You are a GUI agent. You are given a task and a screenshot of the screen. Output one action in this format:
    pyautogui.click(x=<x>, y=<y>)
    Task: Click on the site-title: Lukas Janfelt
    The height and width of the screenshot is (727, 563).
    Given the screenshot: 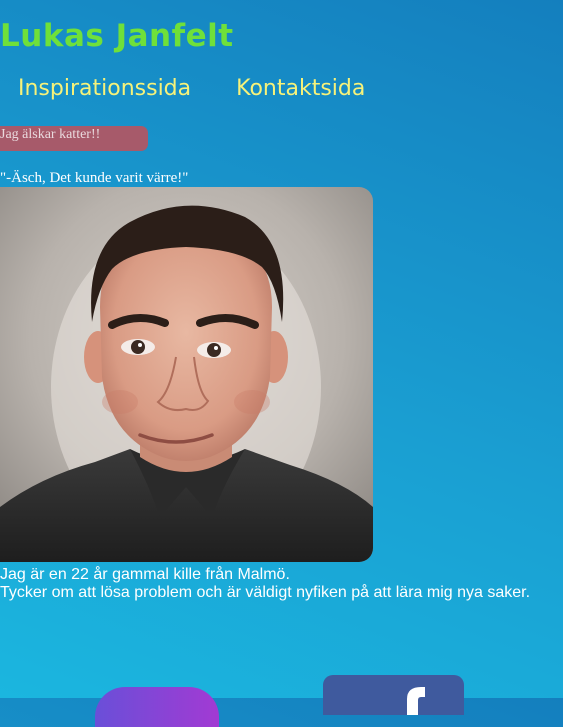 What is the action you would take?
    pyautogui.click(x=117, y=36)
    